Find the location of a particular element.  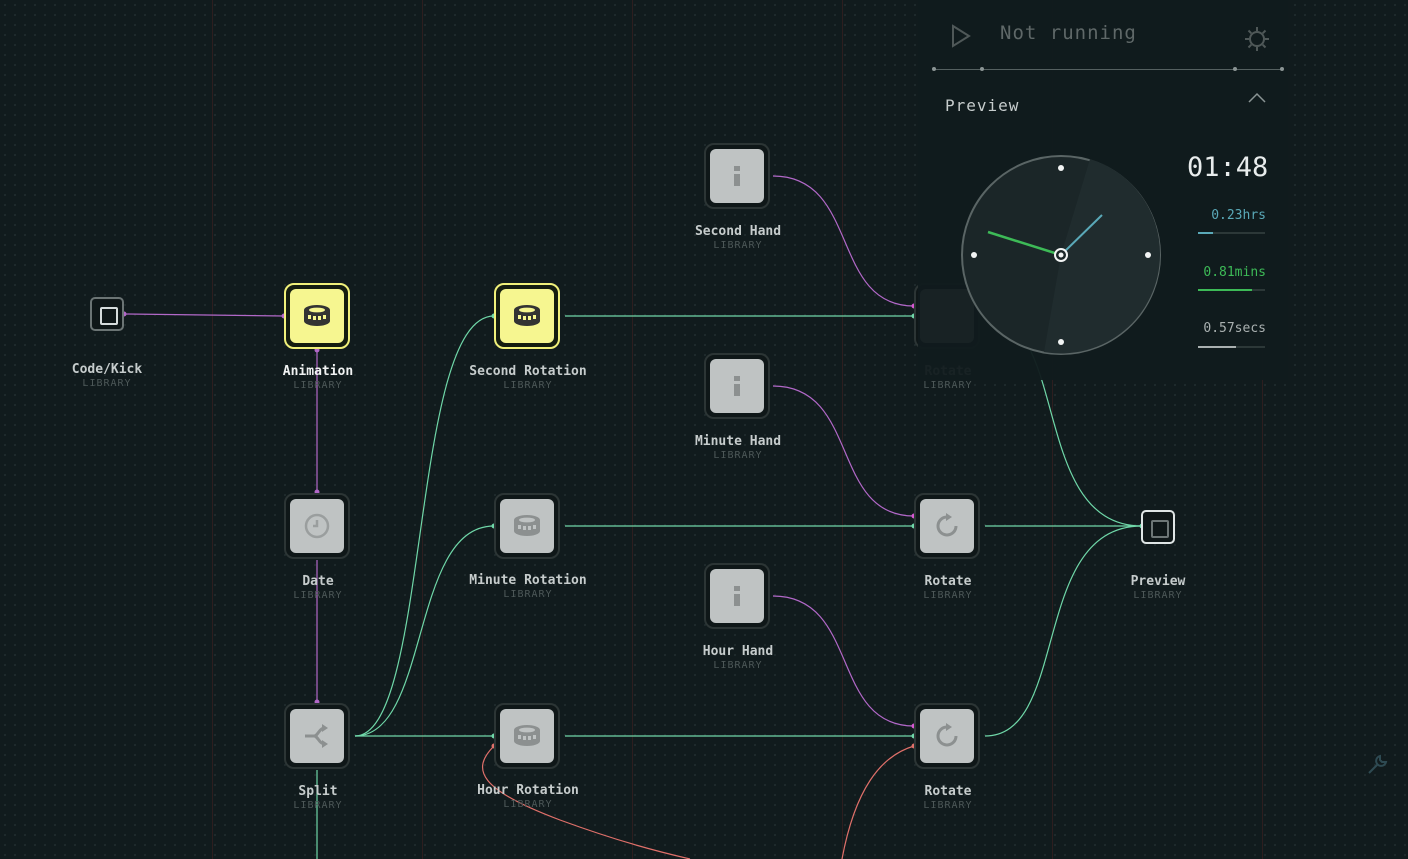

date-node is located at coordinates (317, 526).